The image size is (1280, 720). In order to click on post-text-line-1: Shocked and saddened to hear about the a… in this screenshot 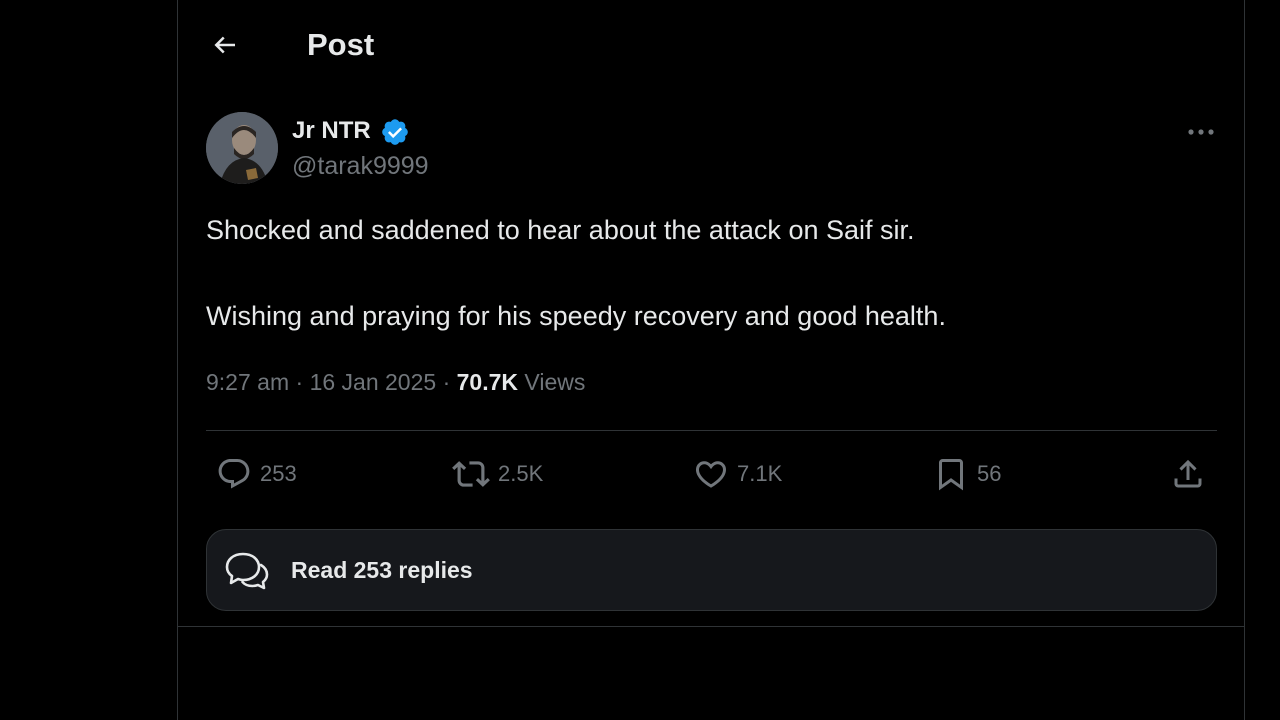, I will do `click(560, 230)`.